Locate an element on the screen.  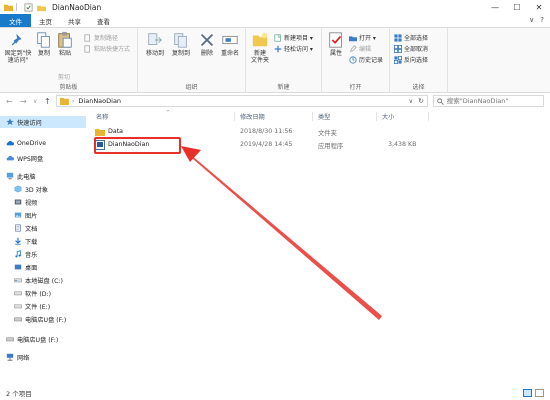
drive-icon is located at coordinates (18, 293).